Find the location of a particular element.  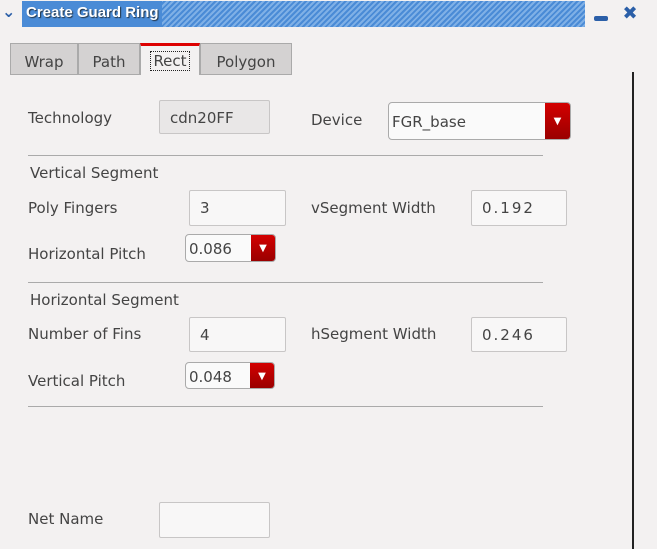

horizontal-pitch-value: 0.086 is located at coordinates (210, 249).